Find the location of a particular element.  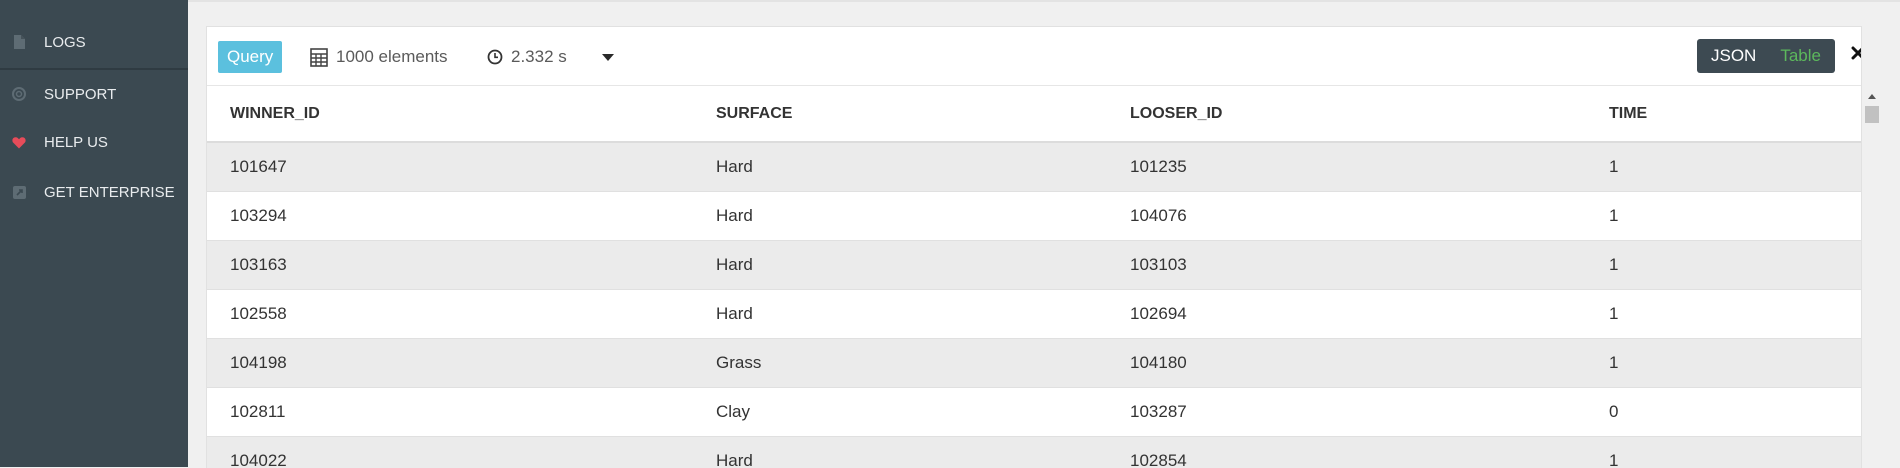

document-icon is located at coordinates (19, 42).